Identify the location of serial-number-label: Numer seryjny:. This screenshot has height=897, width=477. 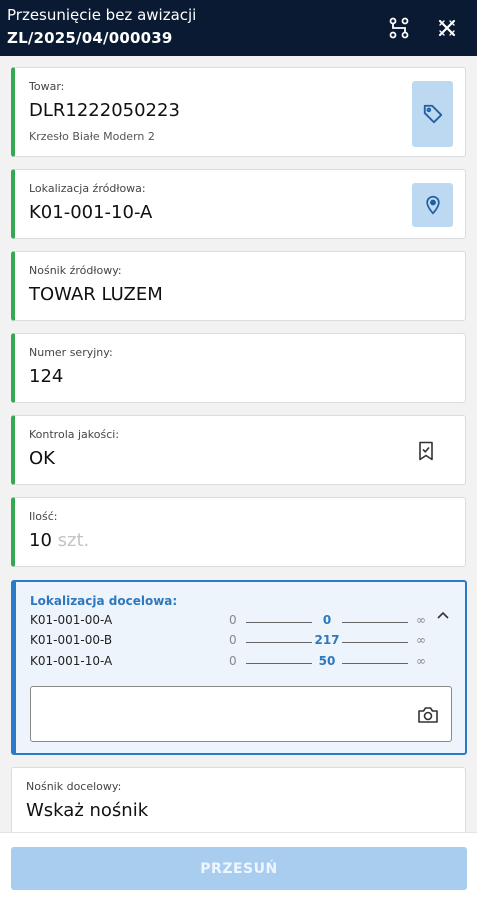
(71, 352).